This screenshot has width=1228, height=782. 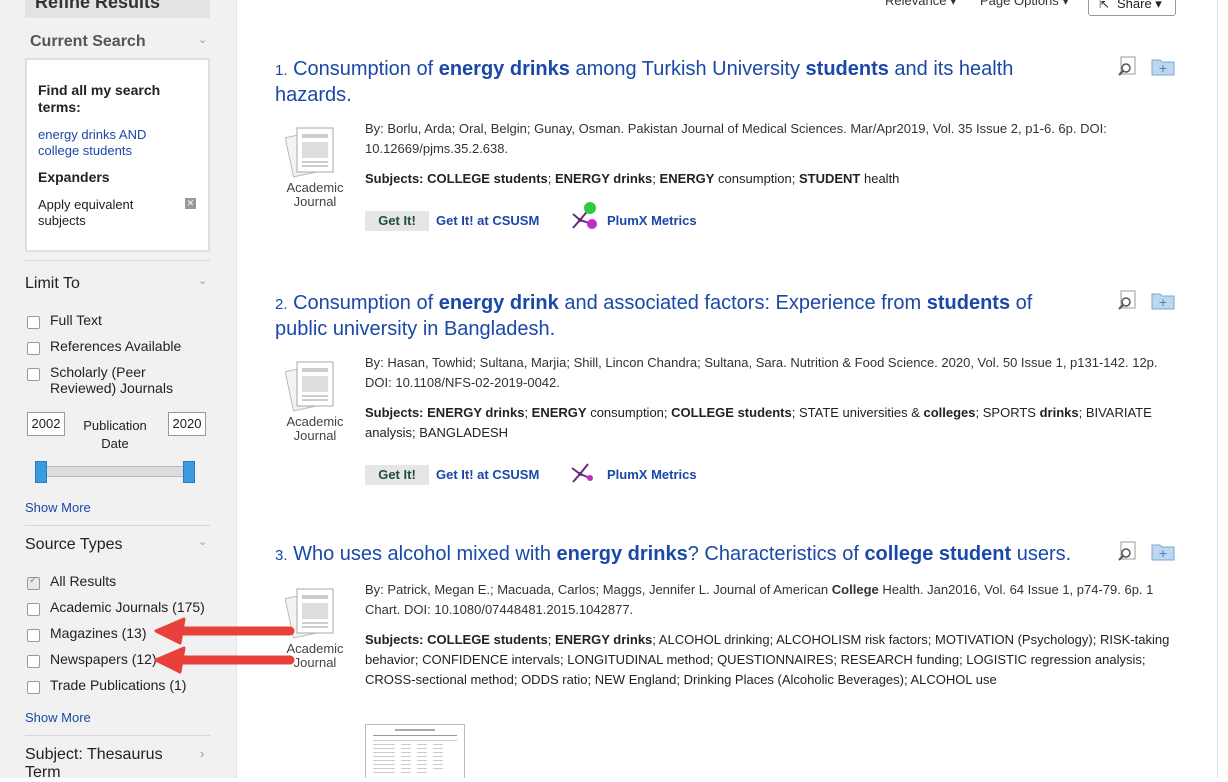 What do you see at coordinates (498, 303) in the screenshot?
I see `title-segment: energy drink` at bounding box center [498, 303].